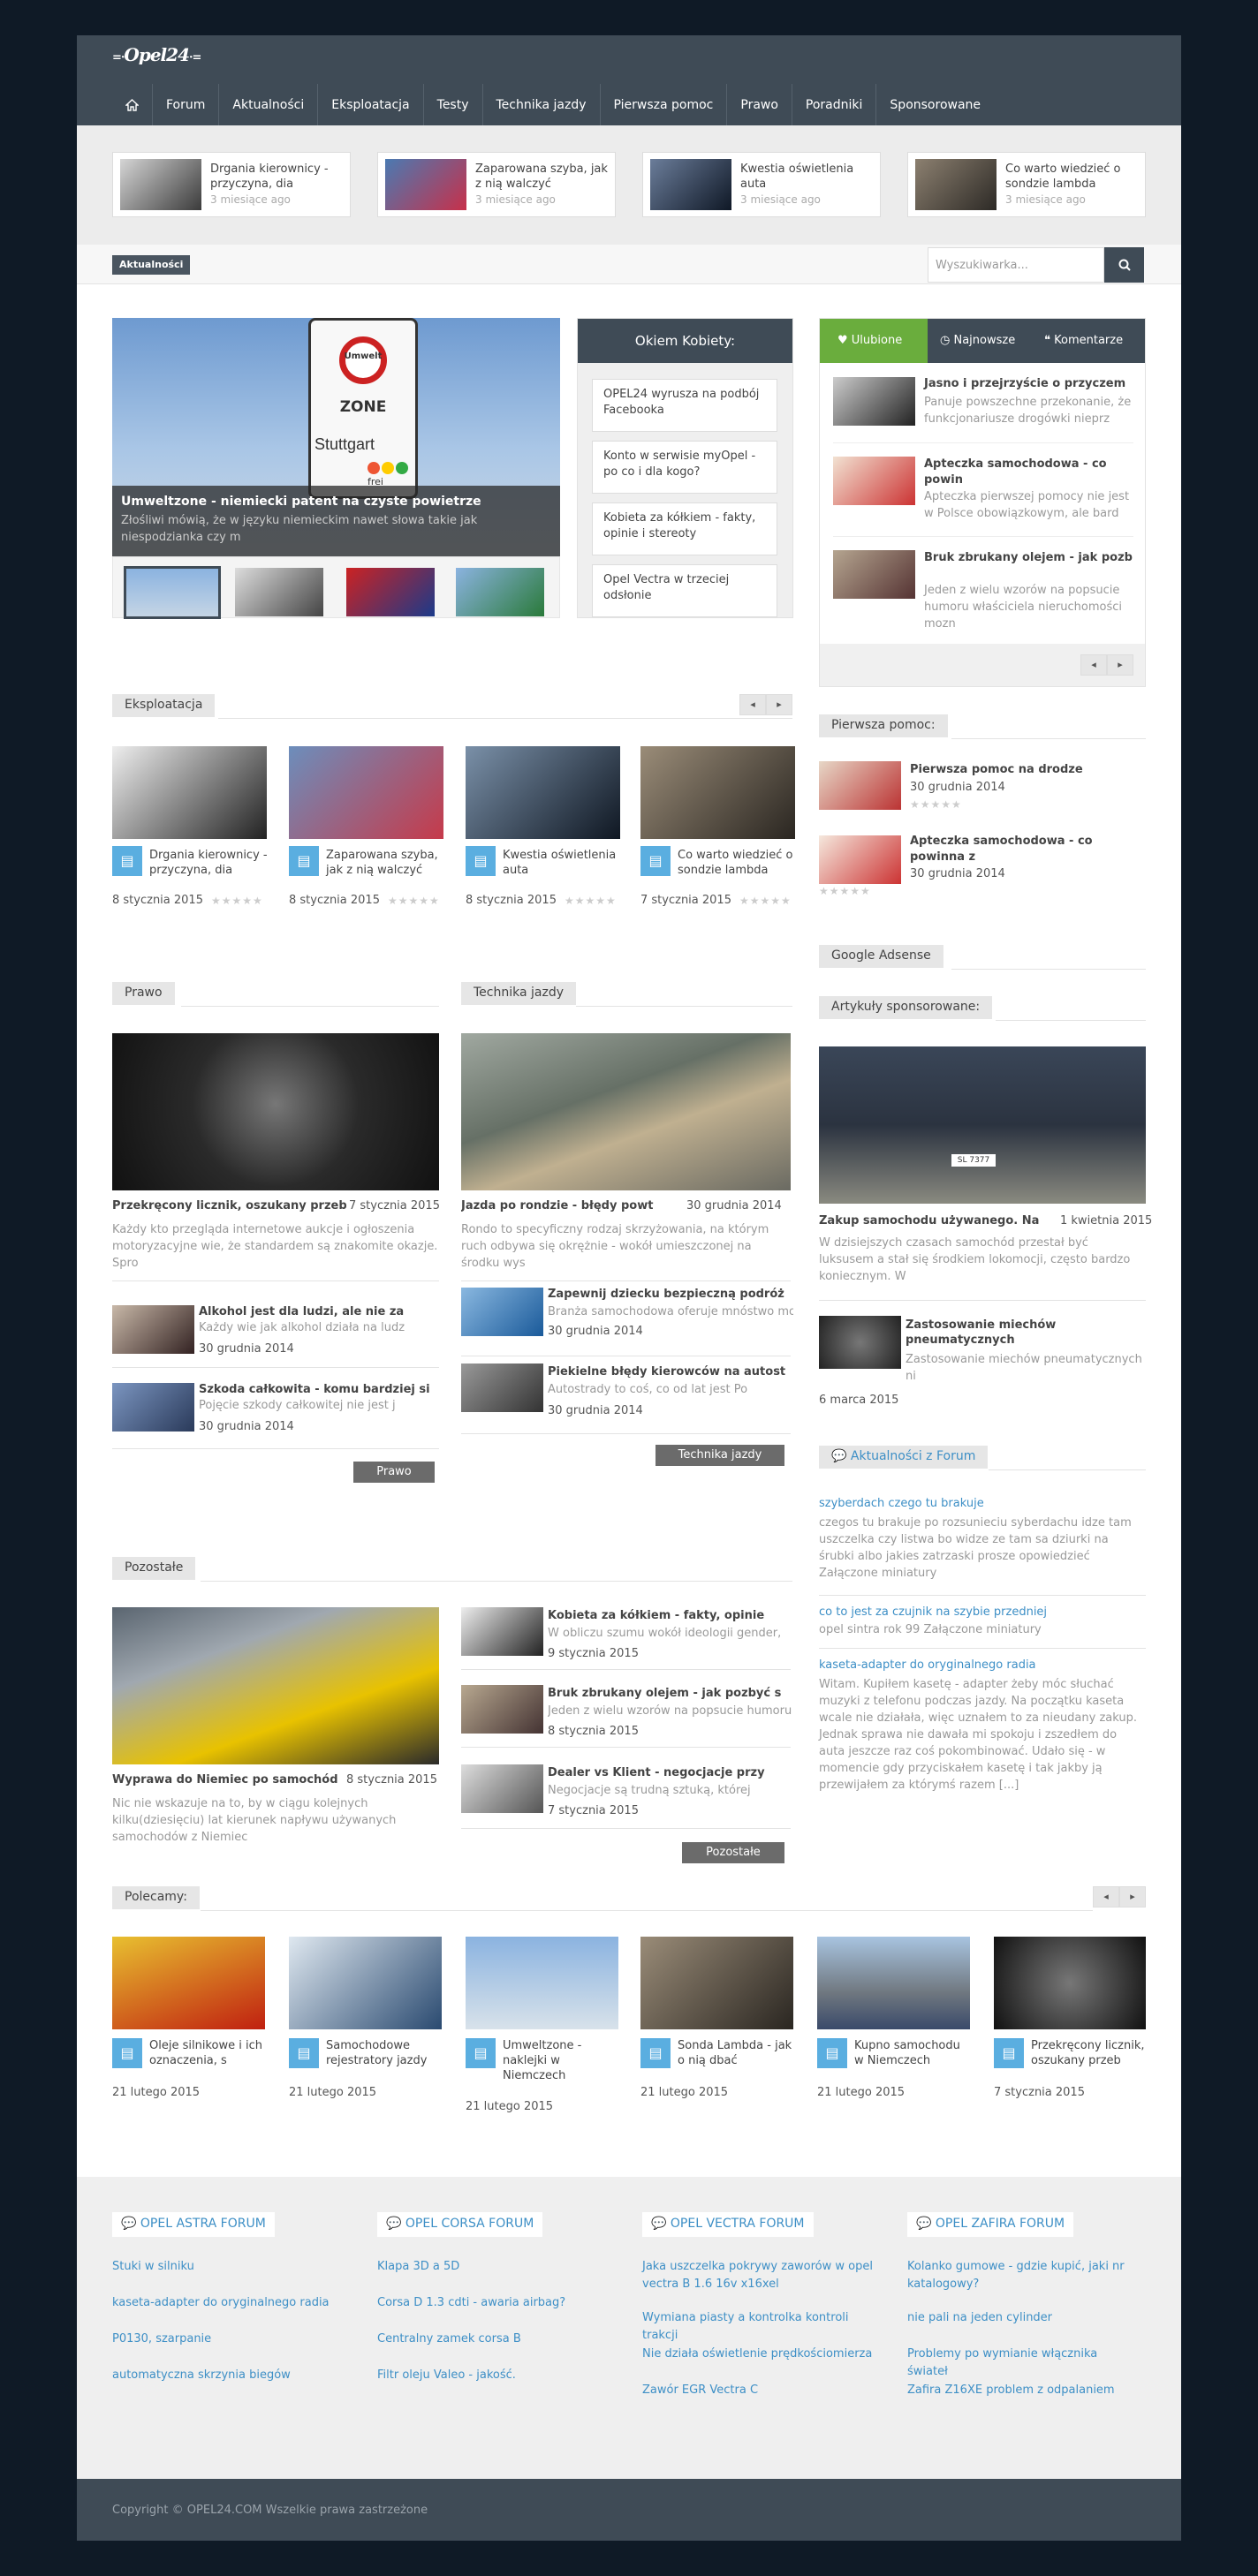 The height and width of the screenshot is (2576, 1258). I want to click on footer-link: nie pali na jeden cylinder, so click(1022, 2318).